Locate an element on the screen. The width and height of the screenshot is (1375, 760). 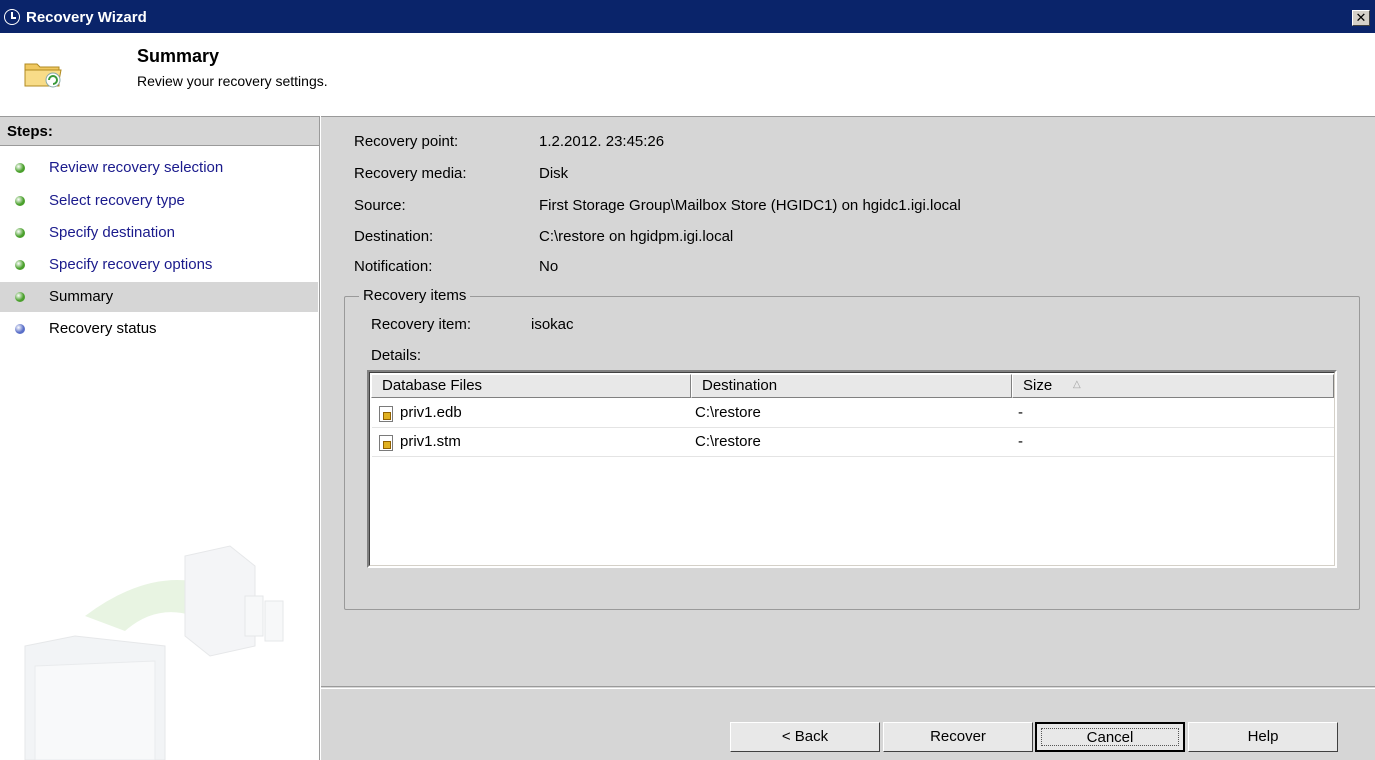
step-summary: Summary is located at coordinates (159, 297).